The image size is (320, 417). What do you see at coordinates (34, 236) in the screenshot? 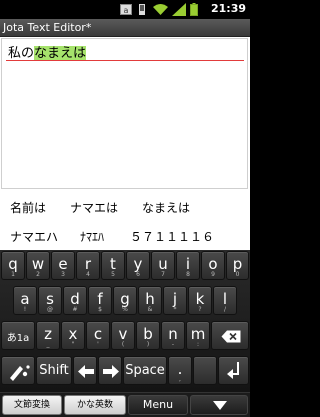
I see `candidate-item: ナマエハ` at bounding box center [34, 236].